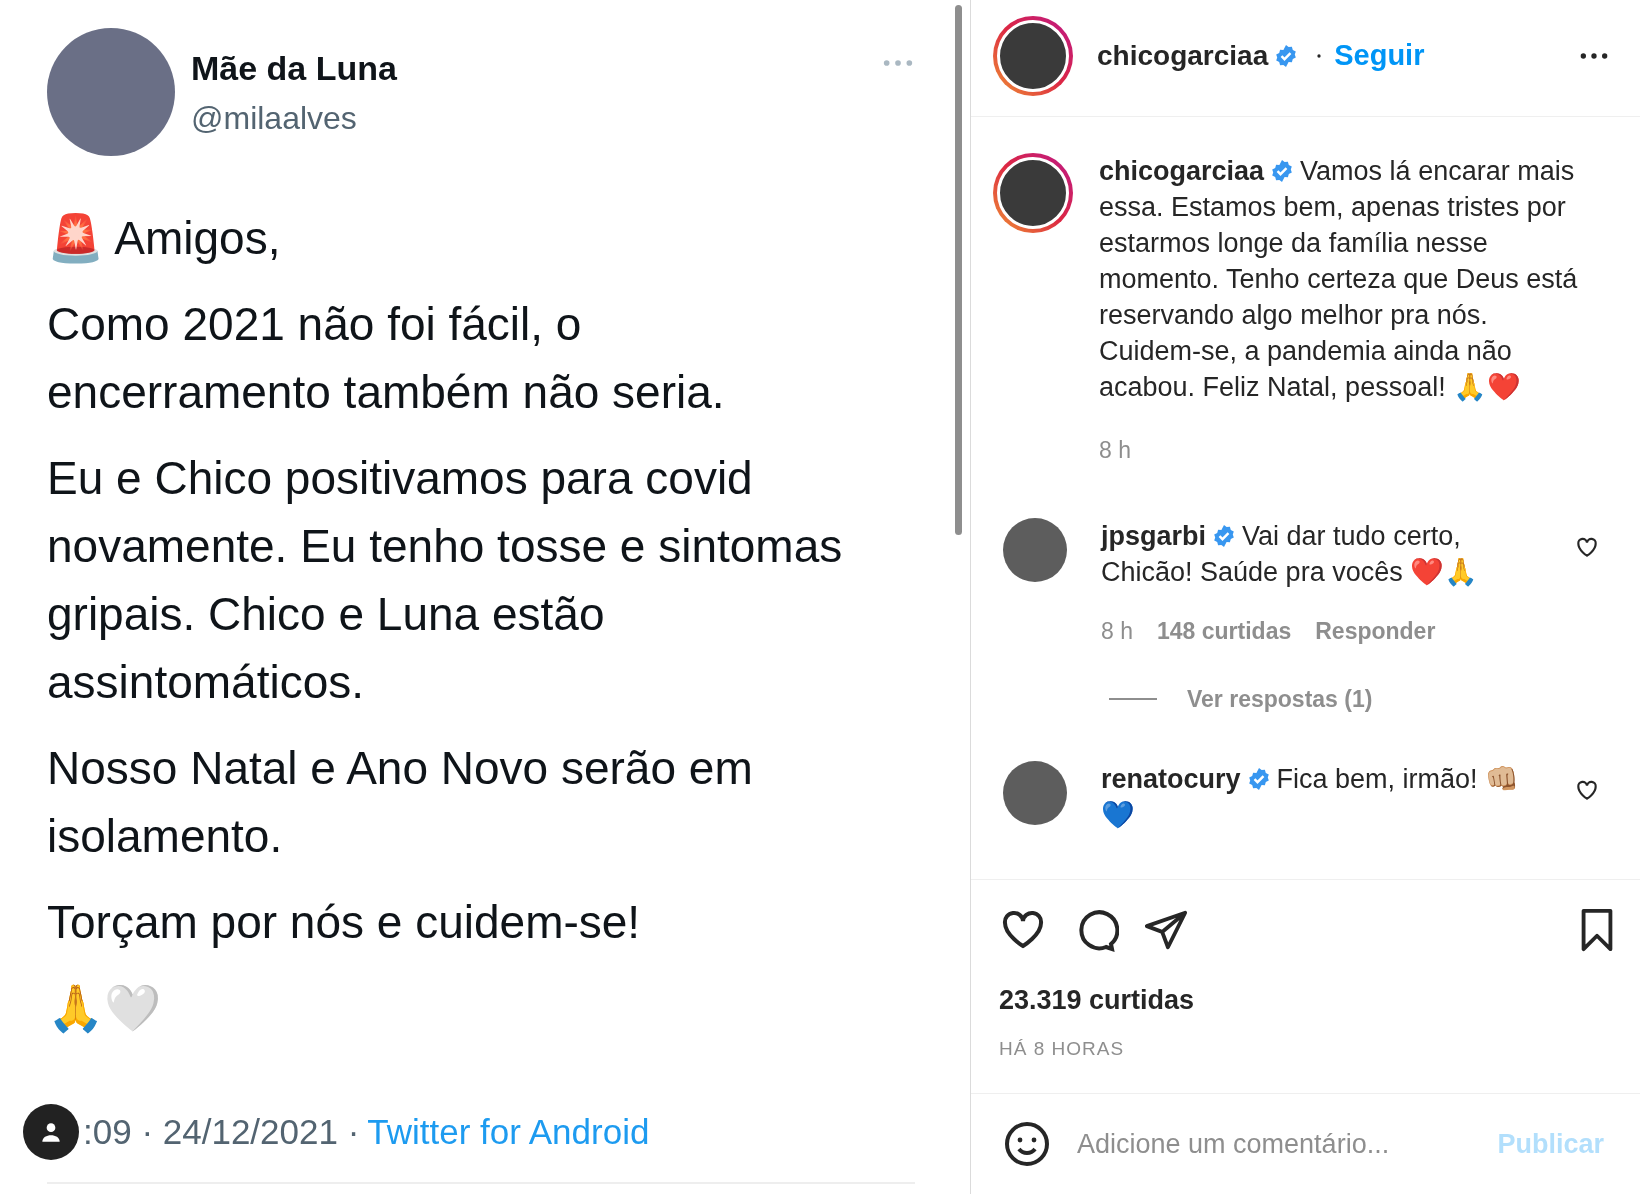 Image resolution: width=1640 pixels, height=1194 pixels. I want to click on author-handle: @milaalves, so click(274, 118).